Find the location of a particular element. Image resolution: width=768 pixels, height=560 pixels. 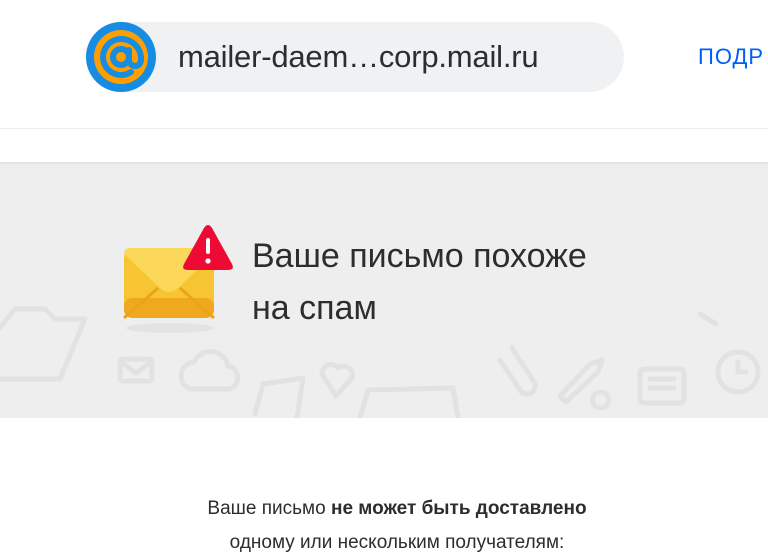

mail-ru-at-logo-icon is located at coordinates (121, 57).